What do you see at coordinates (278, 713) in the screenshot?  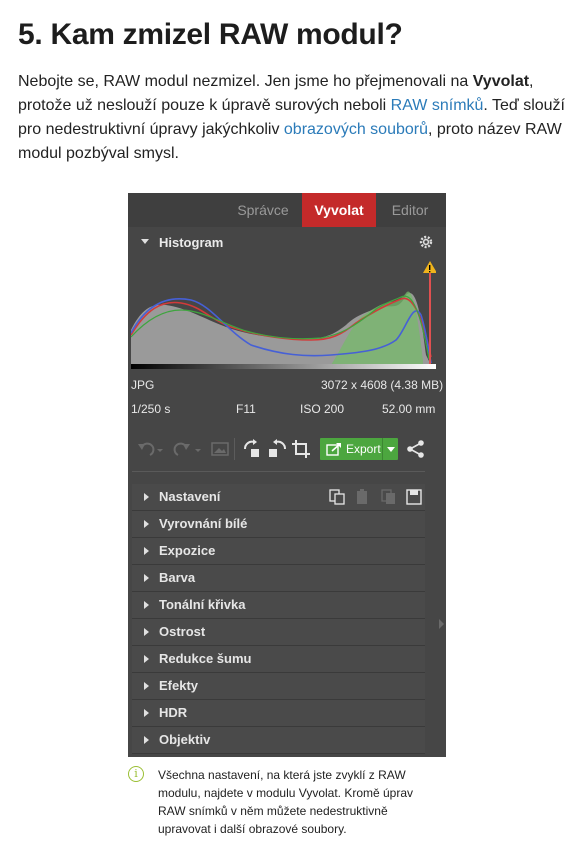 I see `section-hdr: HDR` at bounding box center [278, 713].